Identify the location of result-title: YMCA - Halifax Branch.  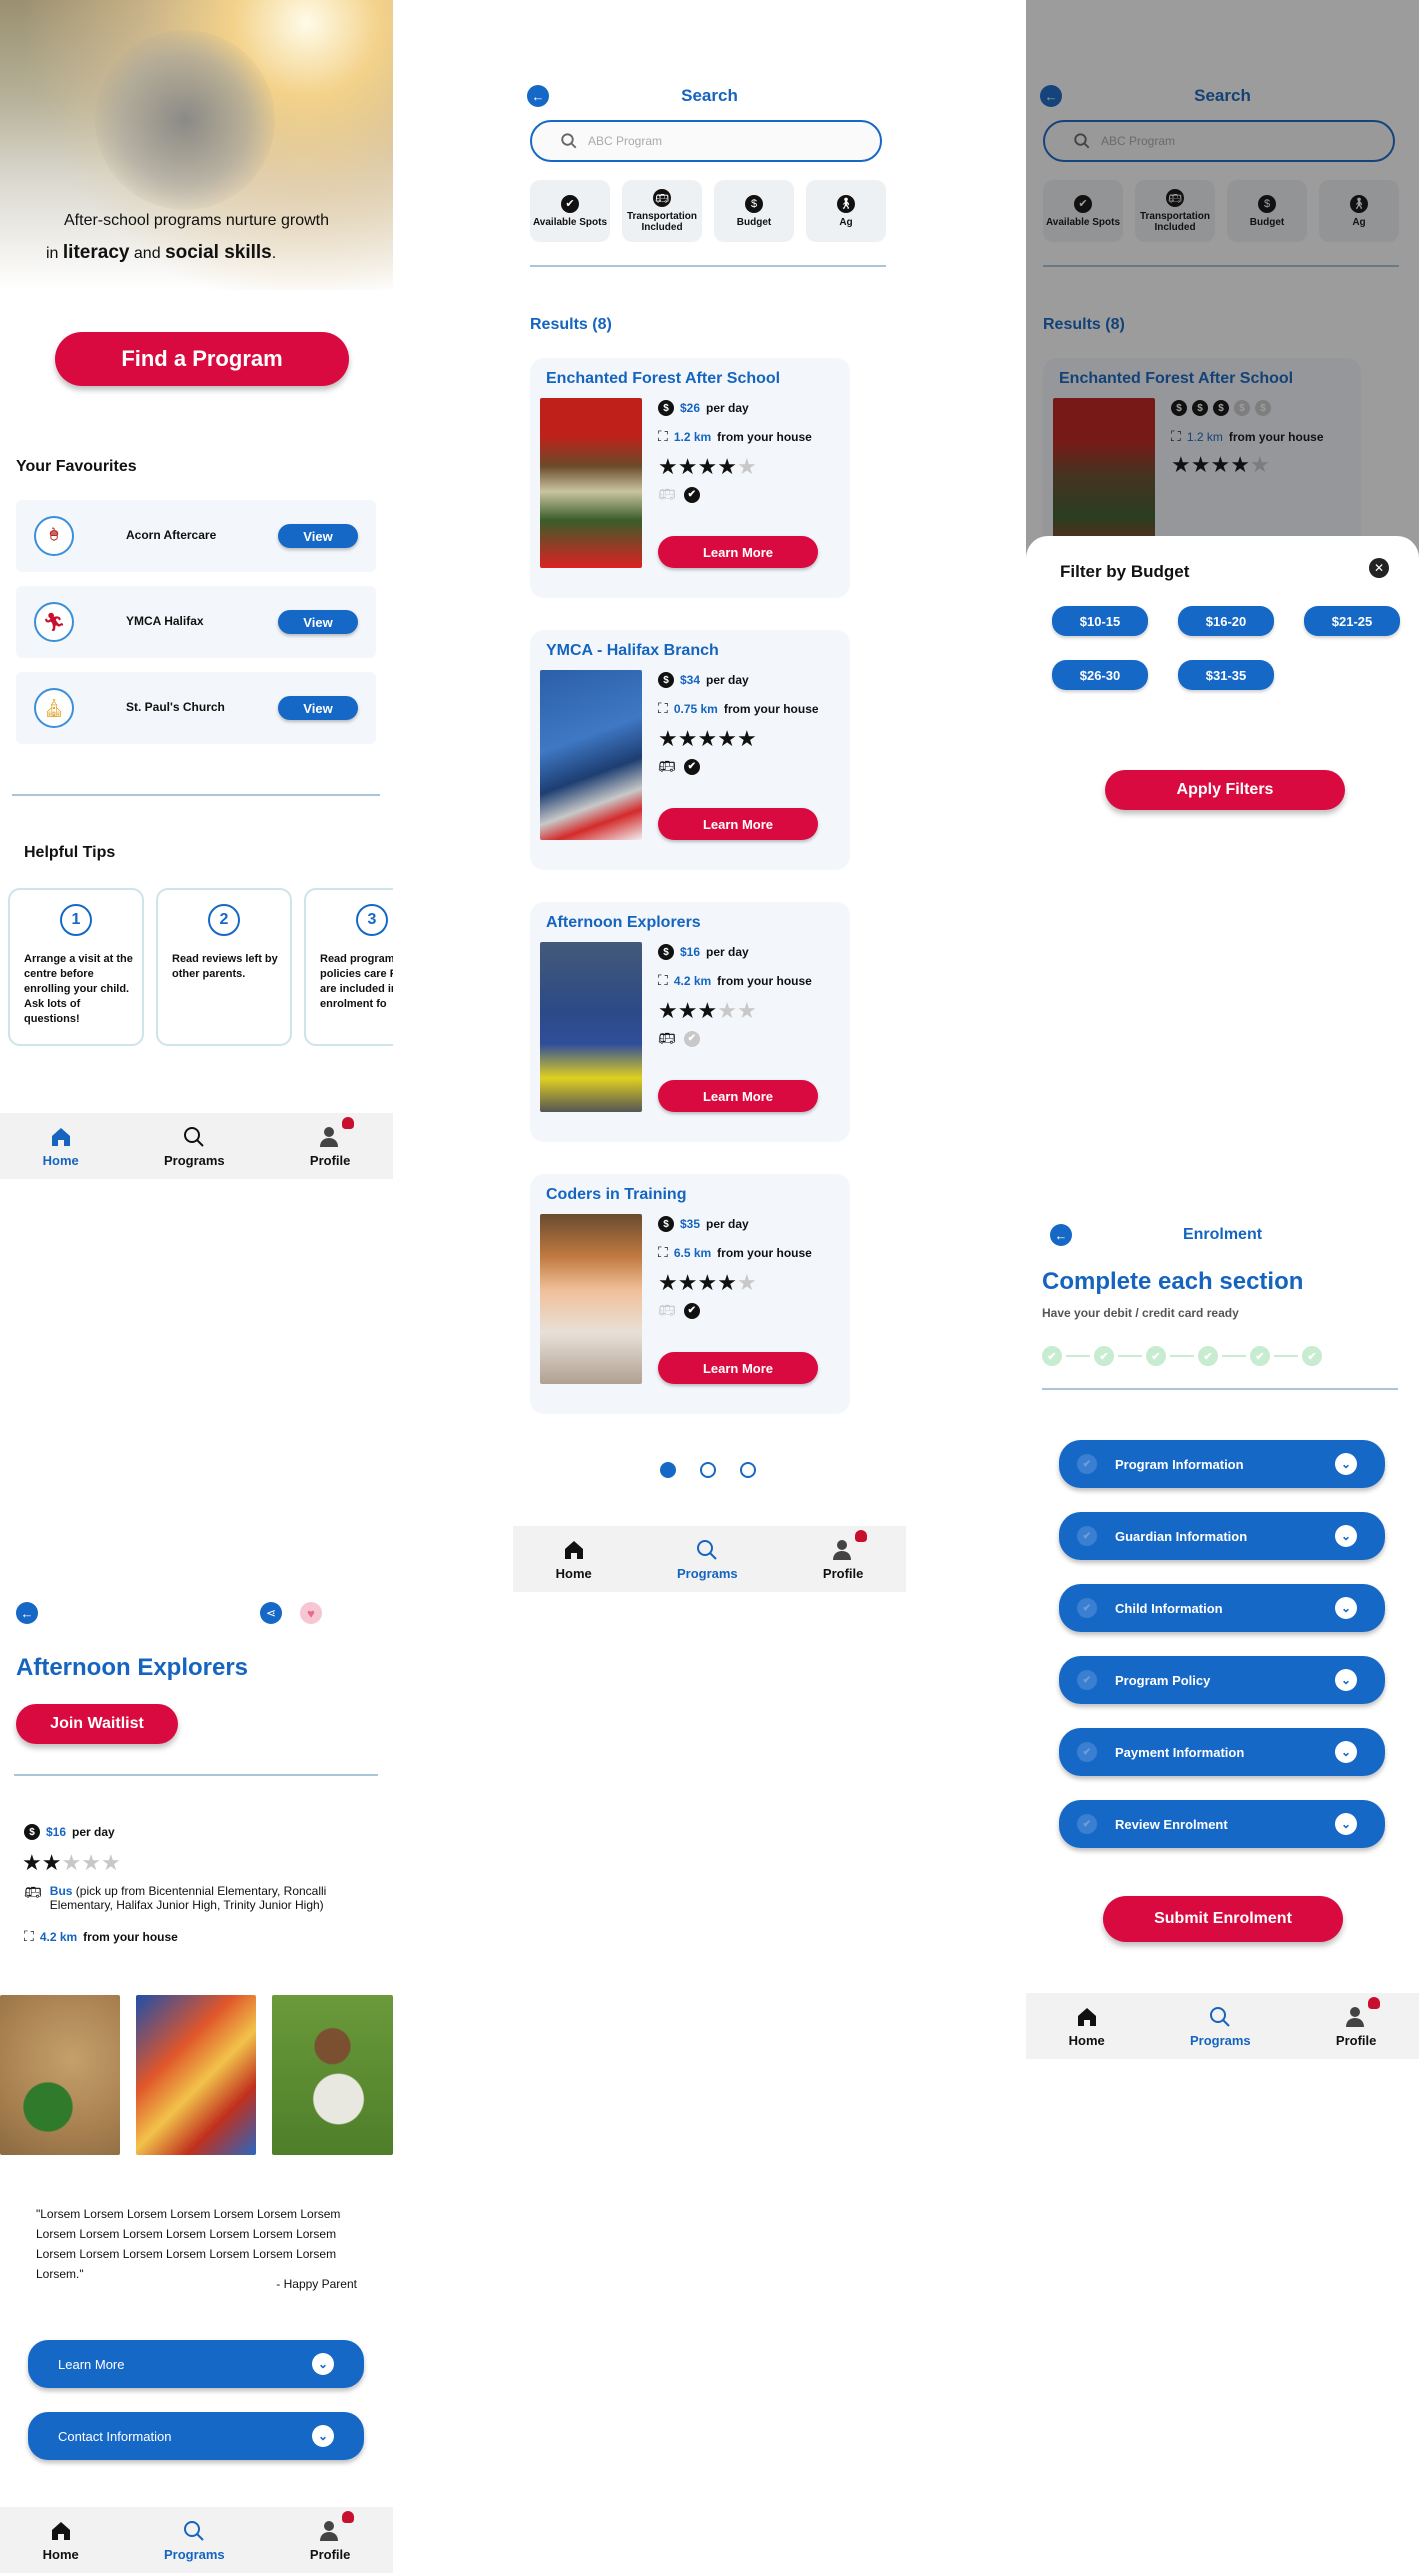
(632, 650).